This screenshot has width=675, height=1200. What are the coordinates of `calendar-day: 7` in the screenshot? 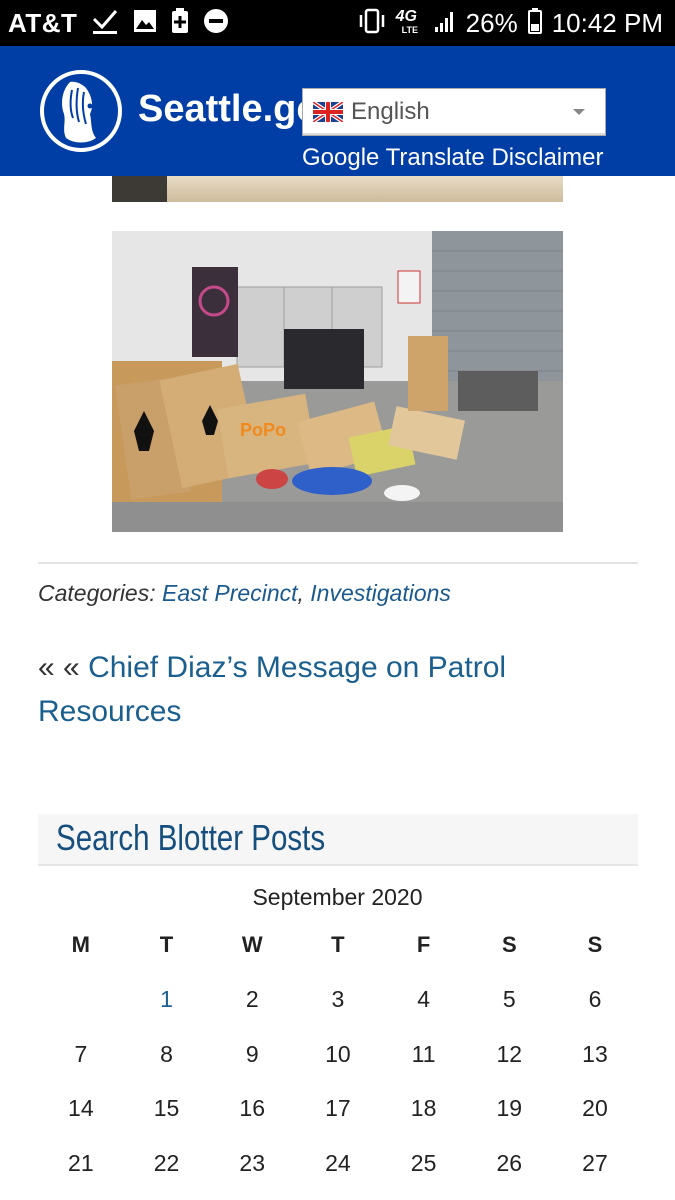 It's located at (81, 1053).